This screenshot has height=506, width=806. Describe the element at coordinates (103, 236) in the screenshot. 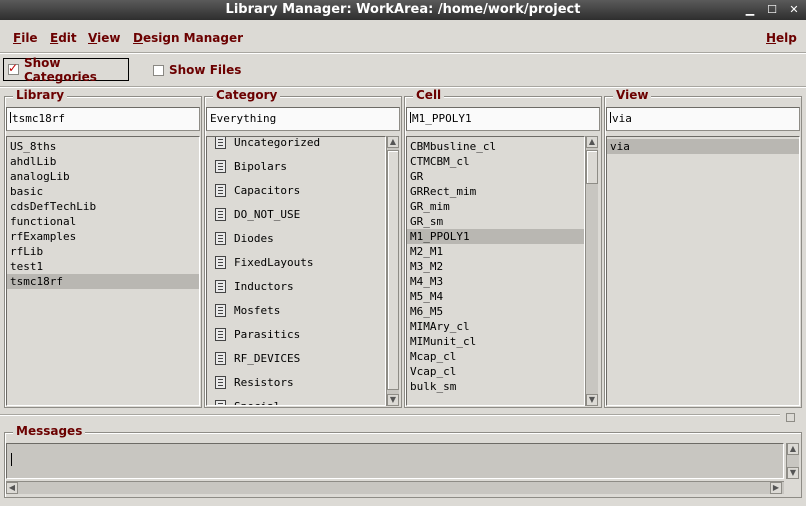

I see `library-list-item: rfExamples` at that location.